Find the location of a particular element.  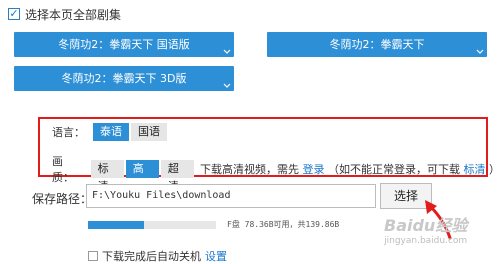

episode-button-original: 冬荫功2：拳霸天下 is located at coordinates (377, 44).